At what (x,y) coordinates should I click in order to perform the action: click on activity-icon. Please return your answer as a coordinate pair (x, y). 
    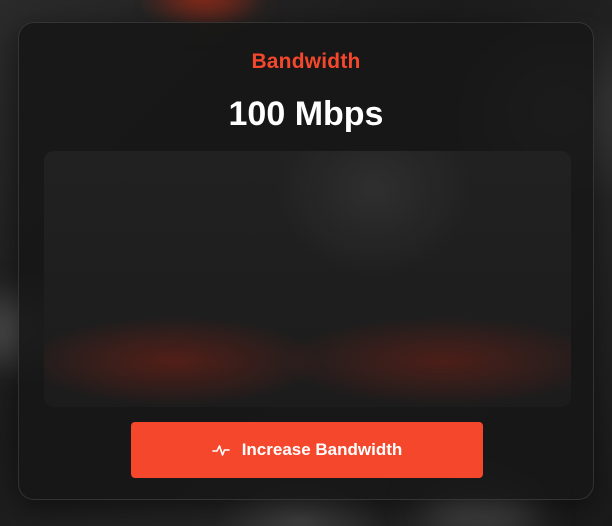
    Looking at the image, I should click on (220, 450).